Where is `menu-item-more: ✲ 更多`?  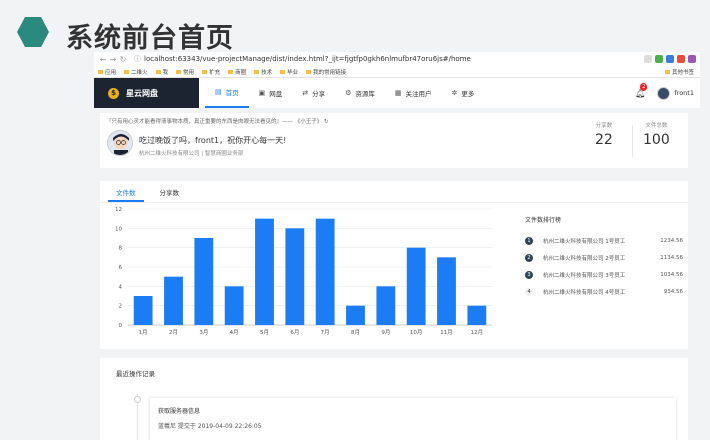
menu-item-more: ✲ 更多 is located at coordinates (463, 93).